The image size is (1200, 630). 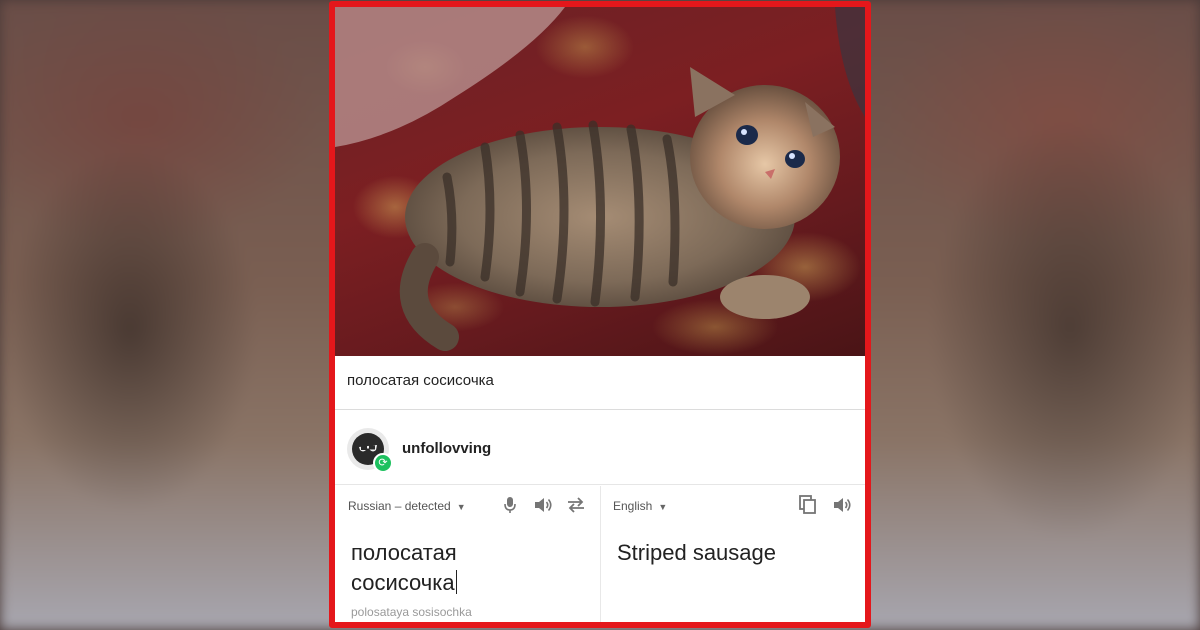 I want to click on swap-languages-icon, so click(x=576, y=505).